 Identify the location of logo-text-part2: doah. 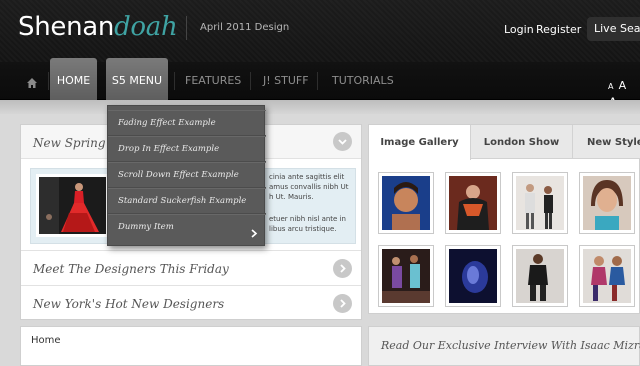
(146, 27).